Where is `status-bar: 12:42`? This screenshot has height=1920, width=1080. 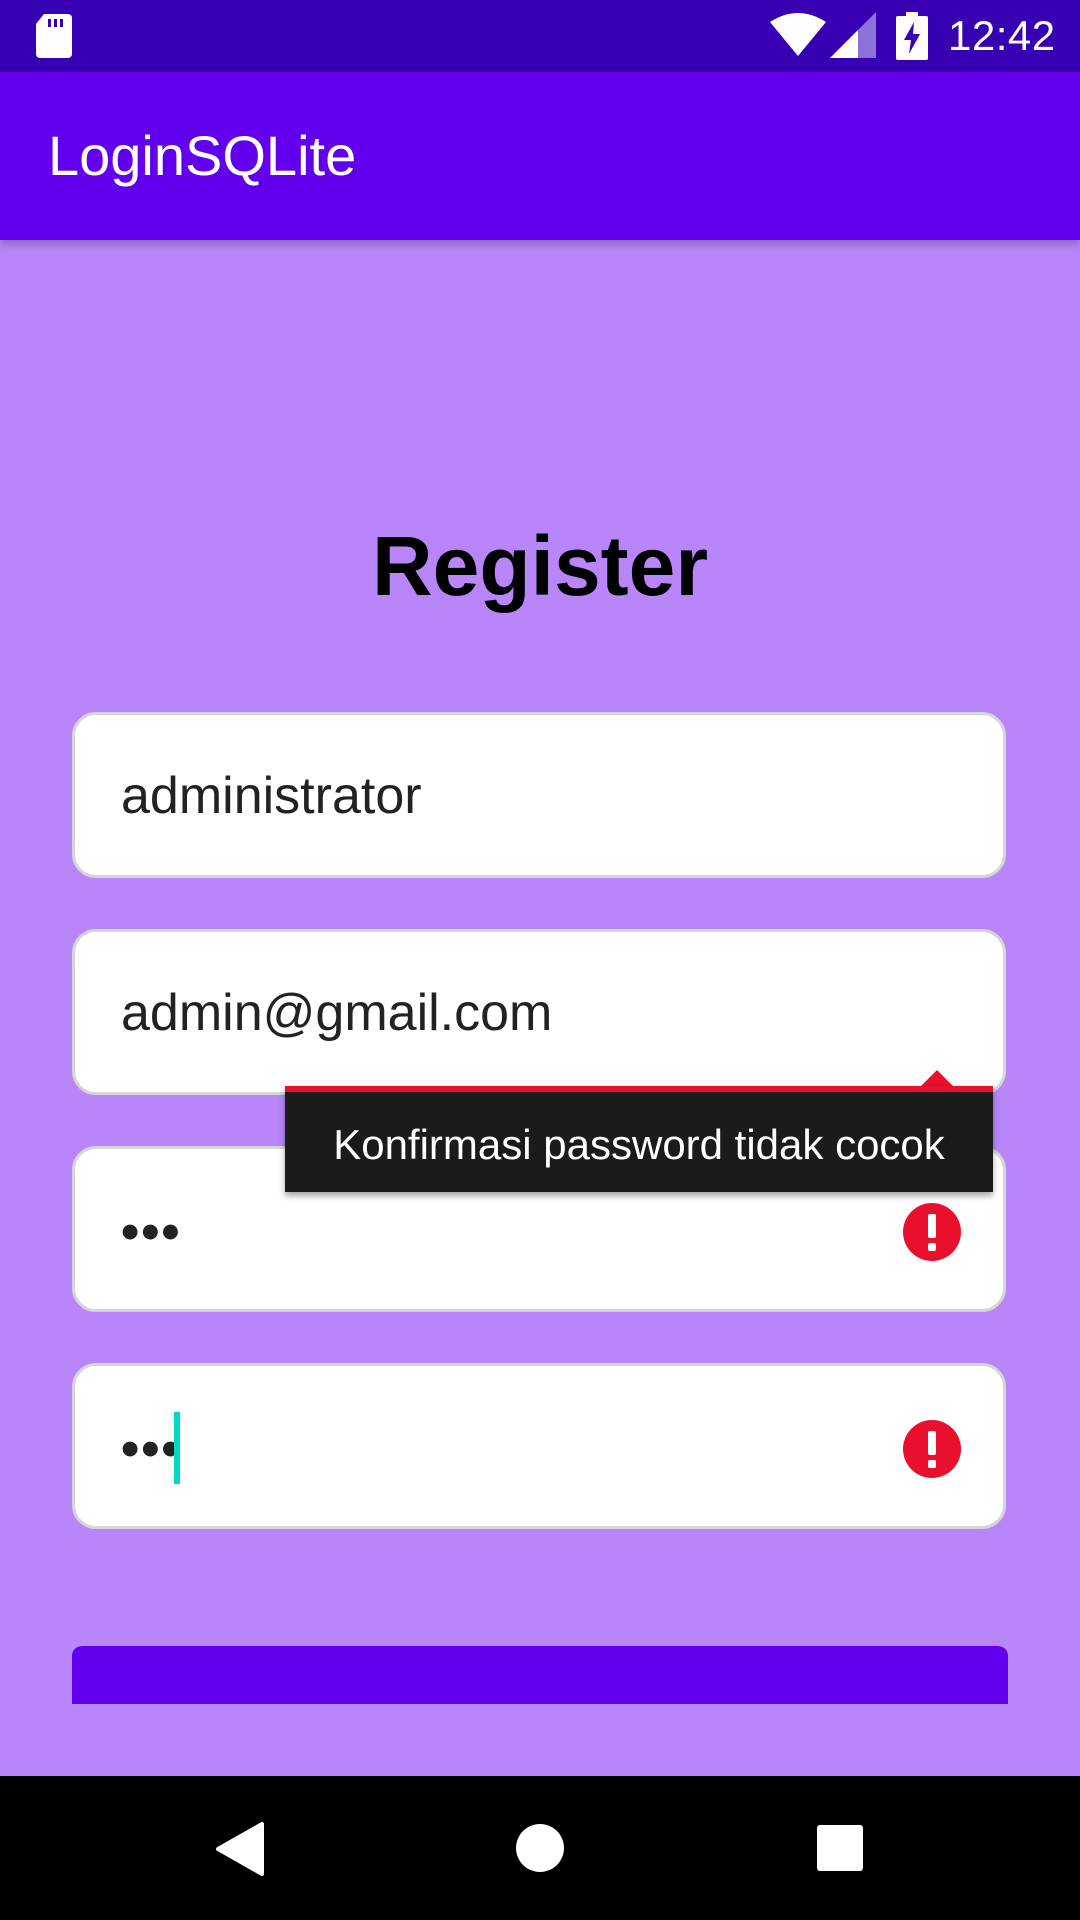
status-bar: 12:42 is located at coordinates (540, 36).